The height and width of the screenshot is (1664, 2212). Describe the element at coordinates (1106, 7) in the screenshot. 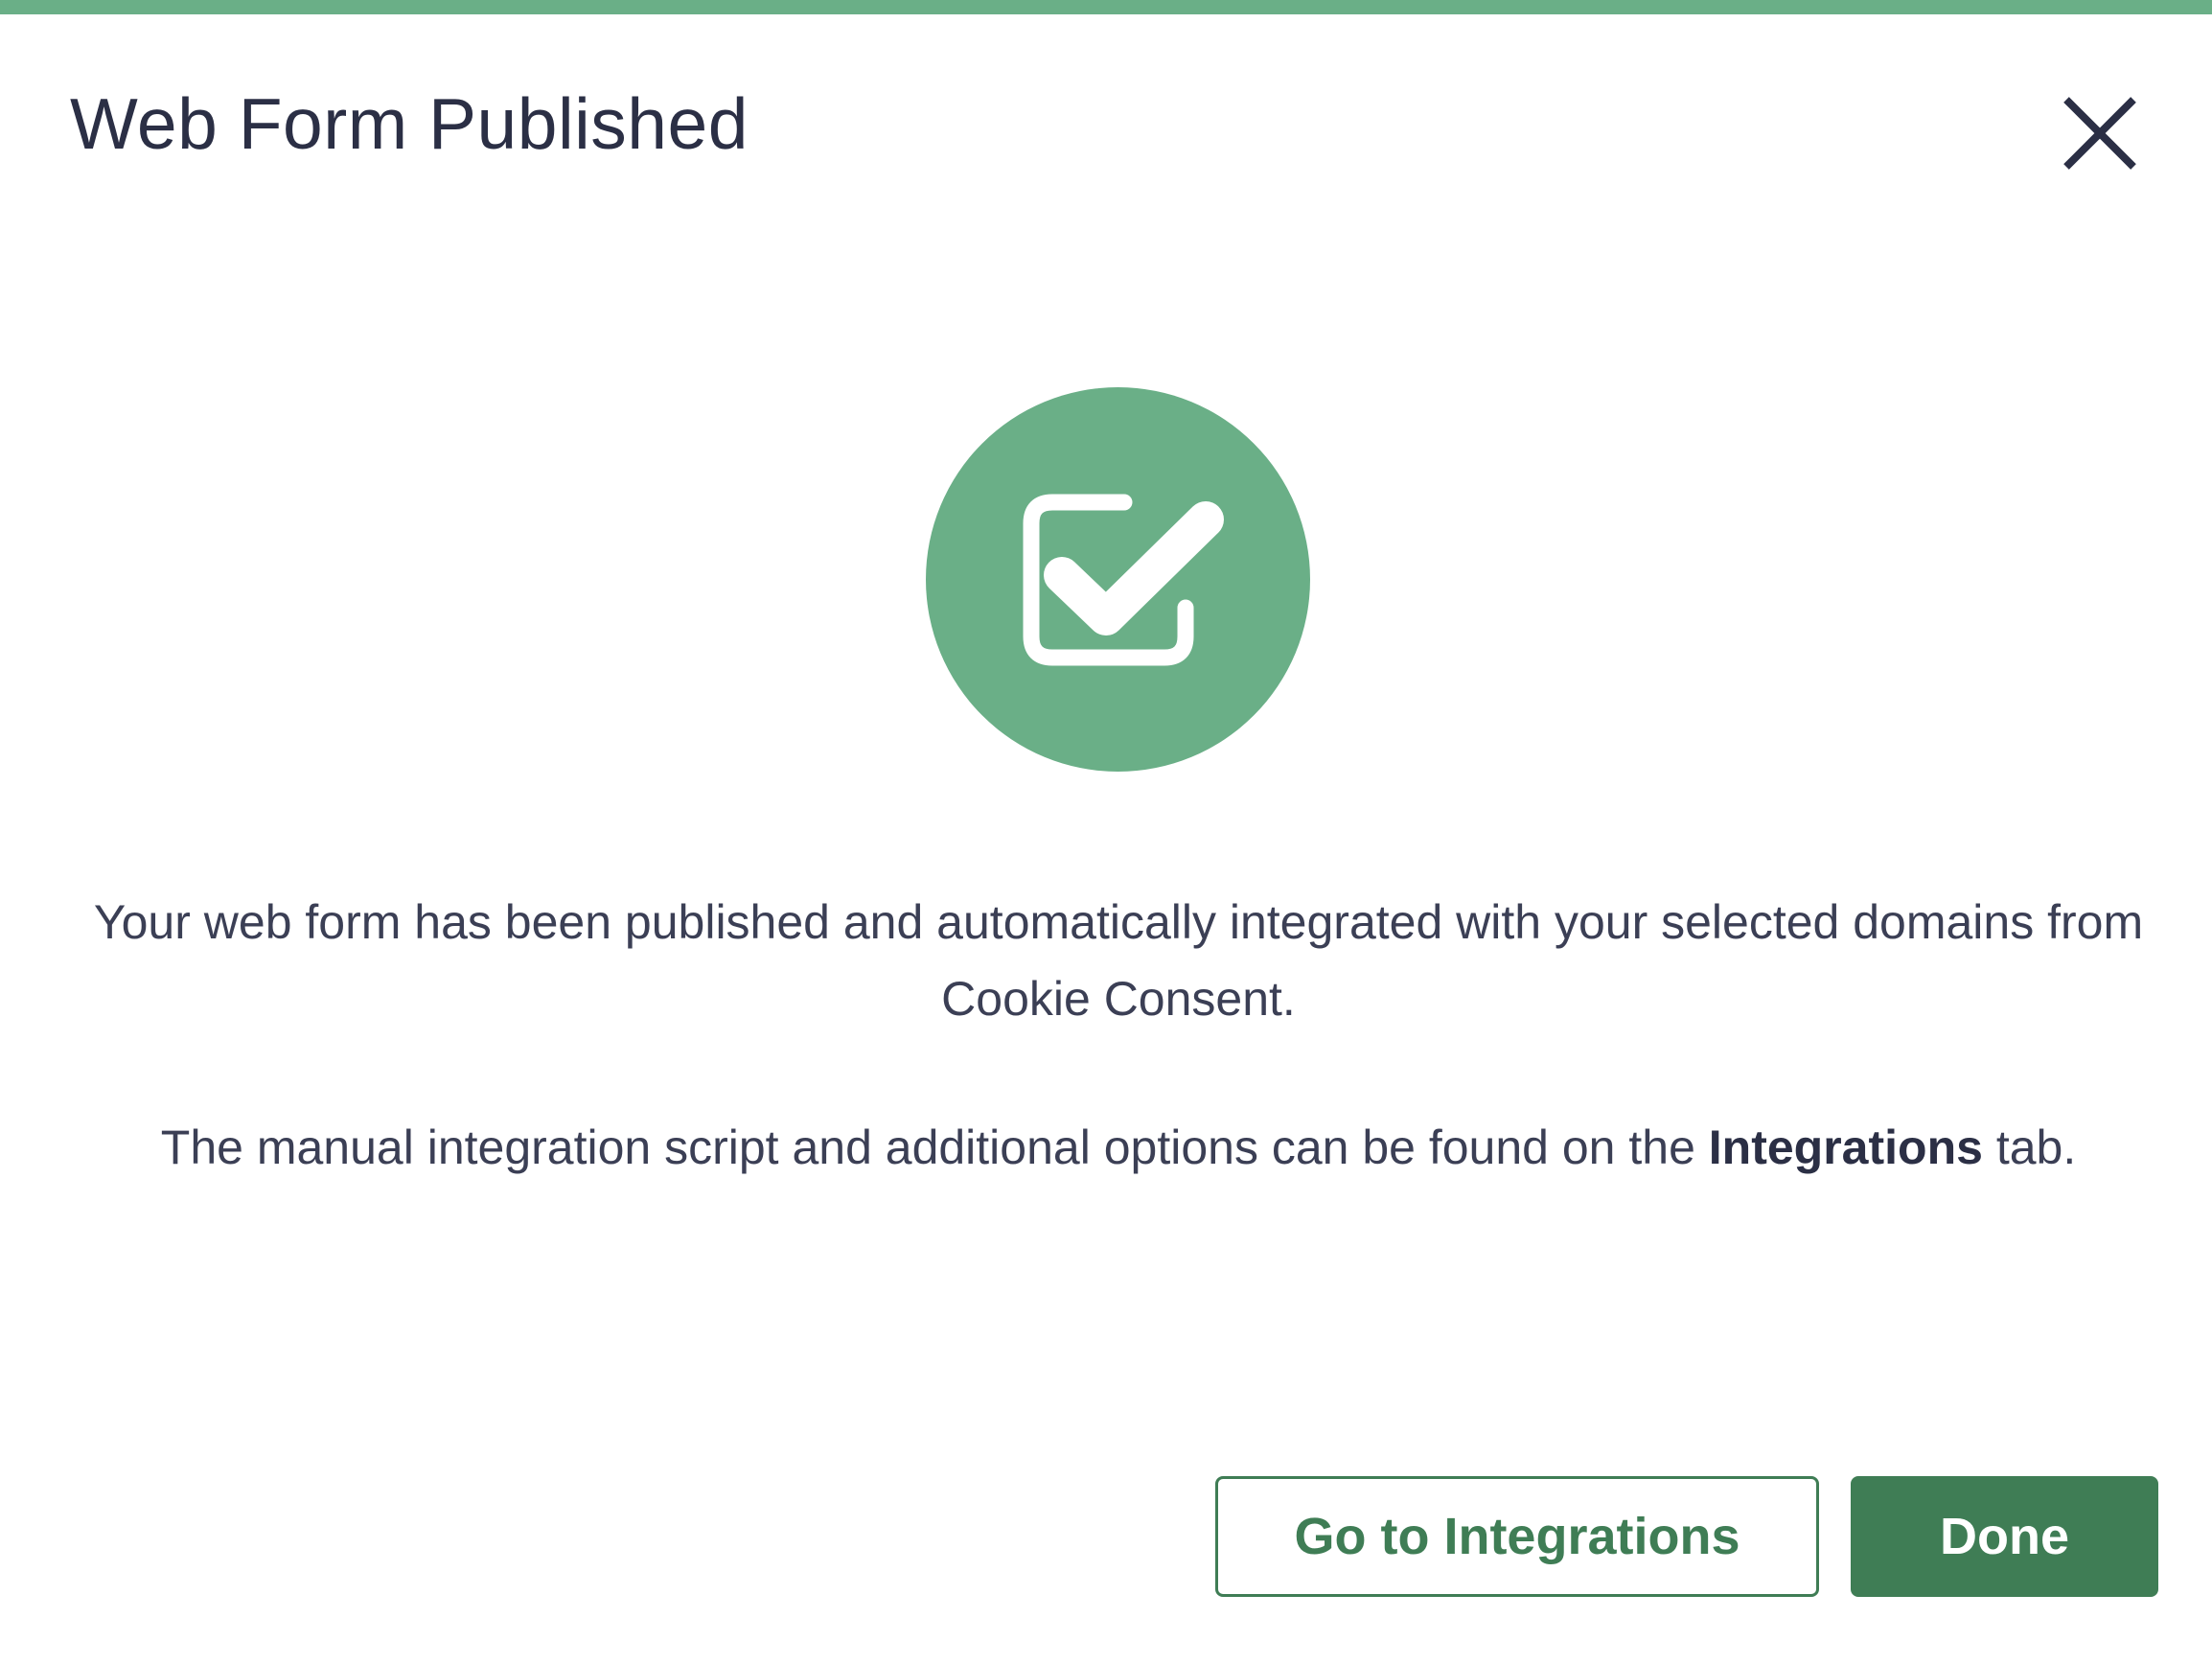

I see `top-accent-bar` at that location.